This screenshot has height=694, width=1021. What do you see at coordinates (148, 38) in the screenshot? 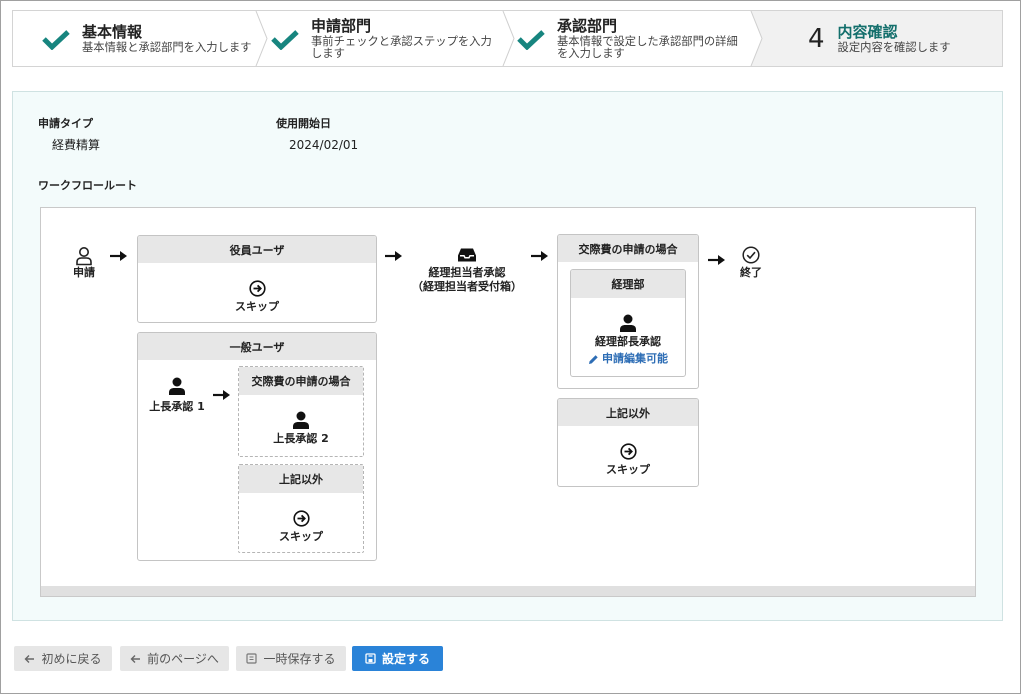
I see `step-basic-info: 基本情報 基本情報と承認部門を入力します` at bounding box center [148, 38].